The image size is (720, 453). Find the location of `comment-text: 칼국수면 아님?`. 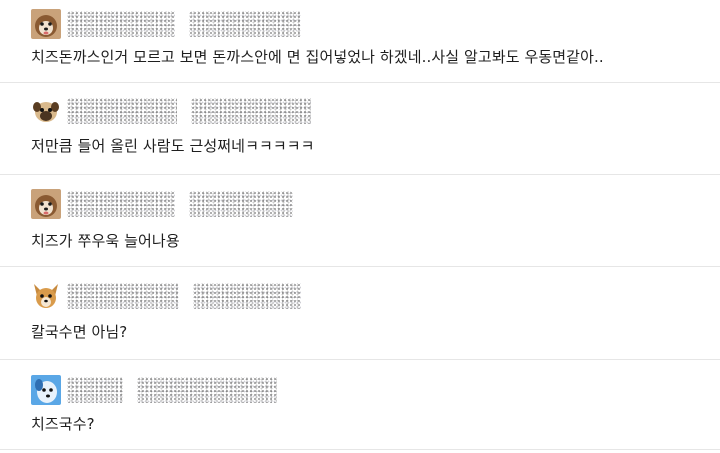

comment-text: 칼국수면 아님? is located at coordinates (79, 332).